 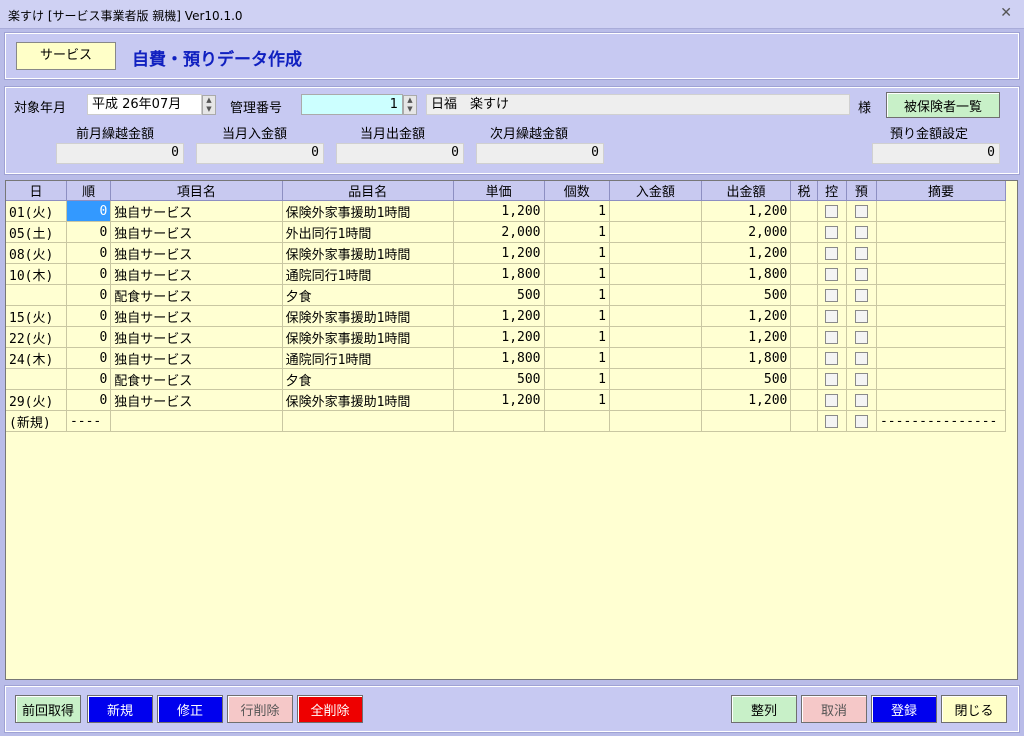 What do you see at coordinates (36, 295) in the screenshot?
I see `day-cell` at bounding box center [36, 295].